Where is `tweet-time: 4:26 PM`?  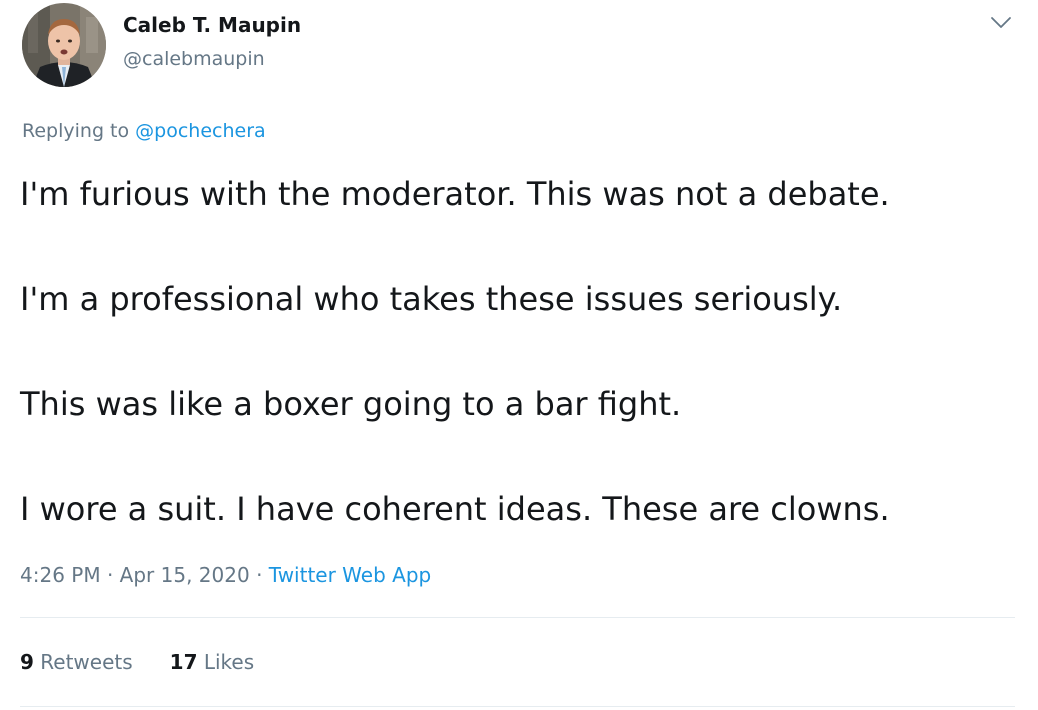 tweet-time: 4:26 PM is located at coordinates (60, 575).